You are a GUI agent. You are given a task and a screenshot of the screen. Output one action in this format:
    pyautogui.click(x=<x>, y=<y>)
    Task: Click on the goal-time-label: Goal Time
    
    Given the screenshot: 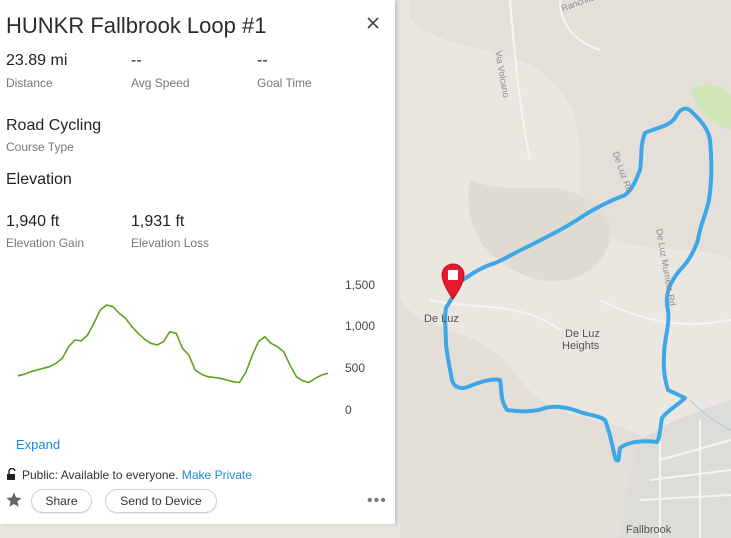 What is the action you would take?
    pyautogui.click(x=284, y=83)
    